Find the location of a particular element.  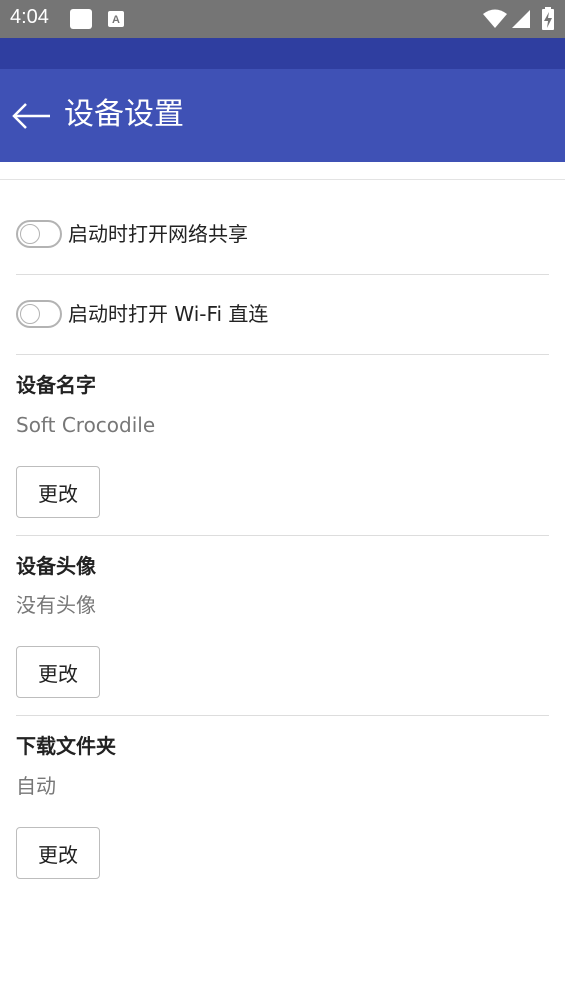

hotspot-label: 启动时打开网络共享 is located at coordinates (158, 234).